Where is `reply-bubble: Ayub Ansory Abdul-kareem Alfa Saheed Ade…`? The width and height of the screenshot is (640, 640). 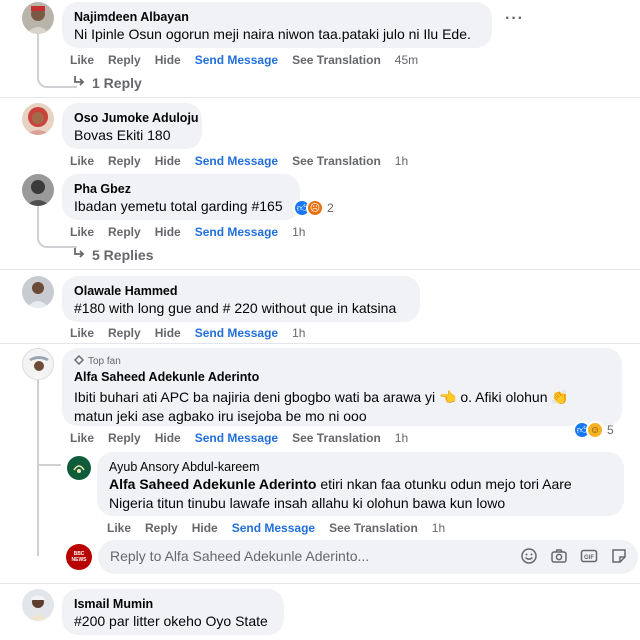 reply-bubble: Ayub Ansory Abdul-kareem Alfa Saheed Ade… is located at coordinates (360, 484).